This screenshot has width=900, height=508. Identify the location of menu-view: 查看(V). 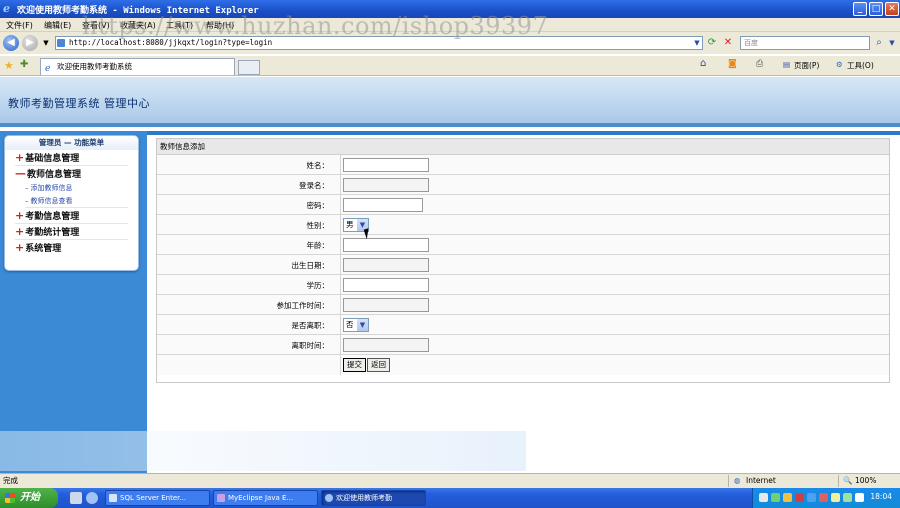
(96, 25).